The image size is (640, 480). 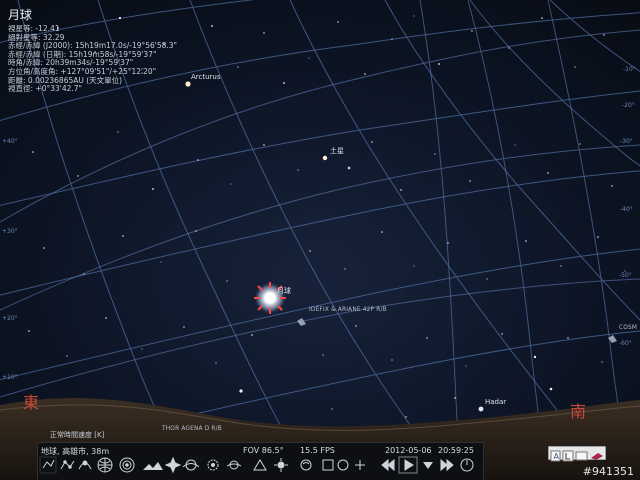 What do you see at coordinates (328, 465) in the screenshot?
I see `fullscreen-icon` at bounding box center [328, 465].